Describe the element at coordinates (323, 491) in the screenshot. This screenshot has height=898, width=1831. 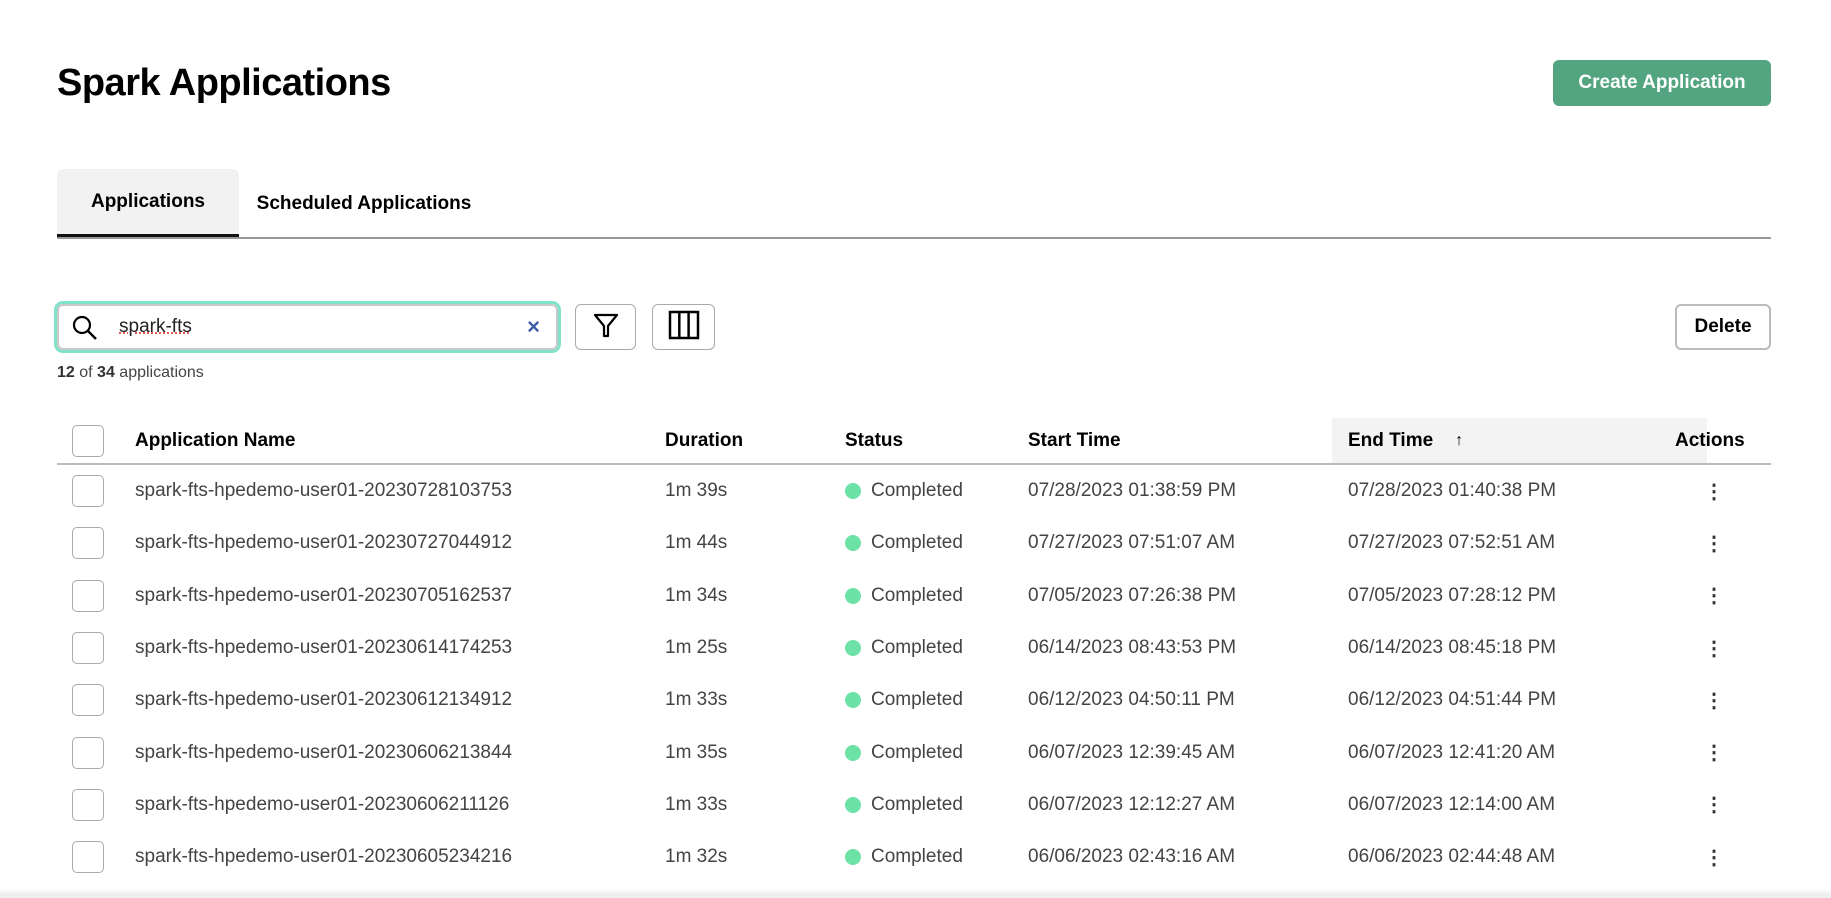
I see `application-name: spark-fts-hpedemo-user01-20230728103753` at that location.